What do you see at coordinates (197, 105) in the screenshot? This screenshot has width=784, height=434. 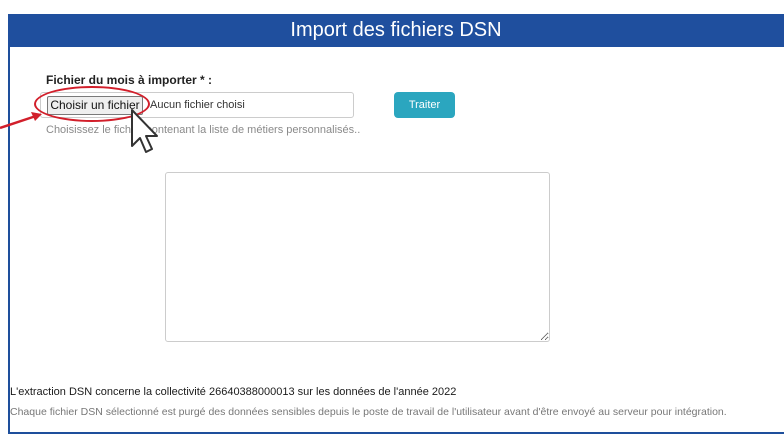 I see `no-file-chosen-text: Aucun fichier choisi` at bounding box center [197, 105].